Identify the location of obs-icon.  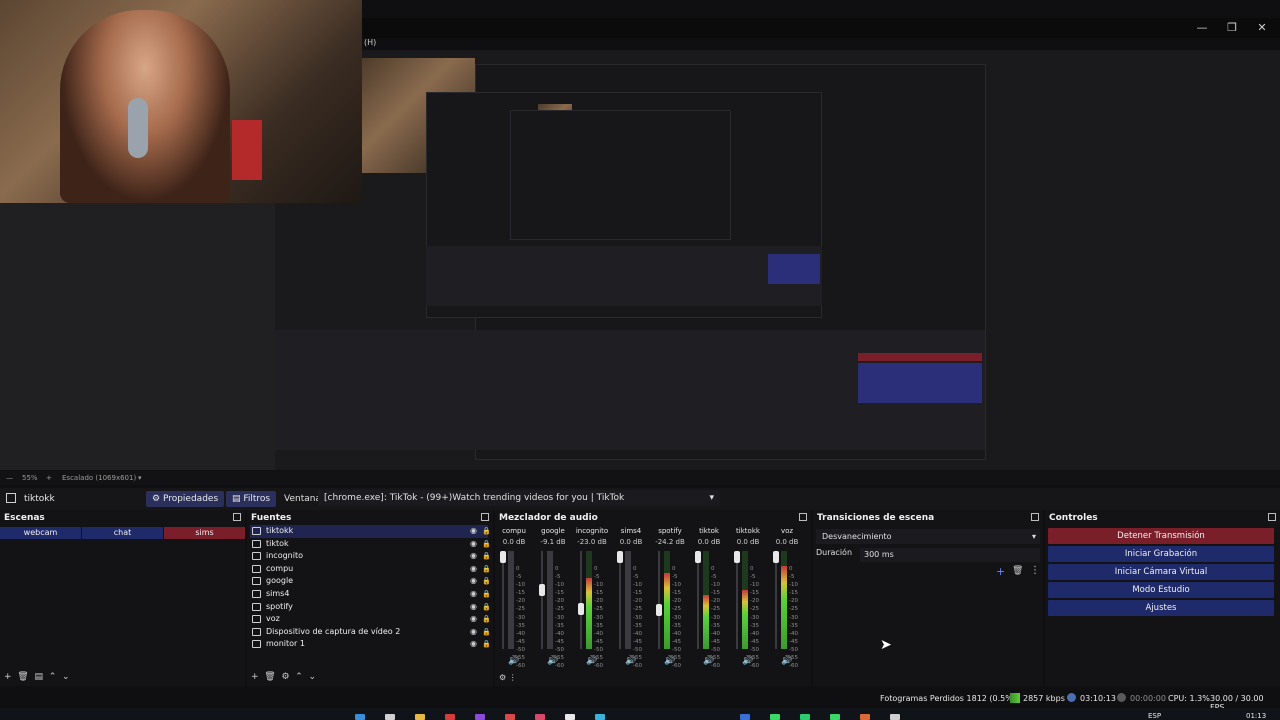
(895, 717).